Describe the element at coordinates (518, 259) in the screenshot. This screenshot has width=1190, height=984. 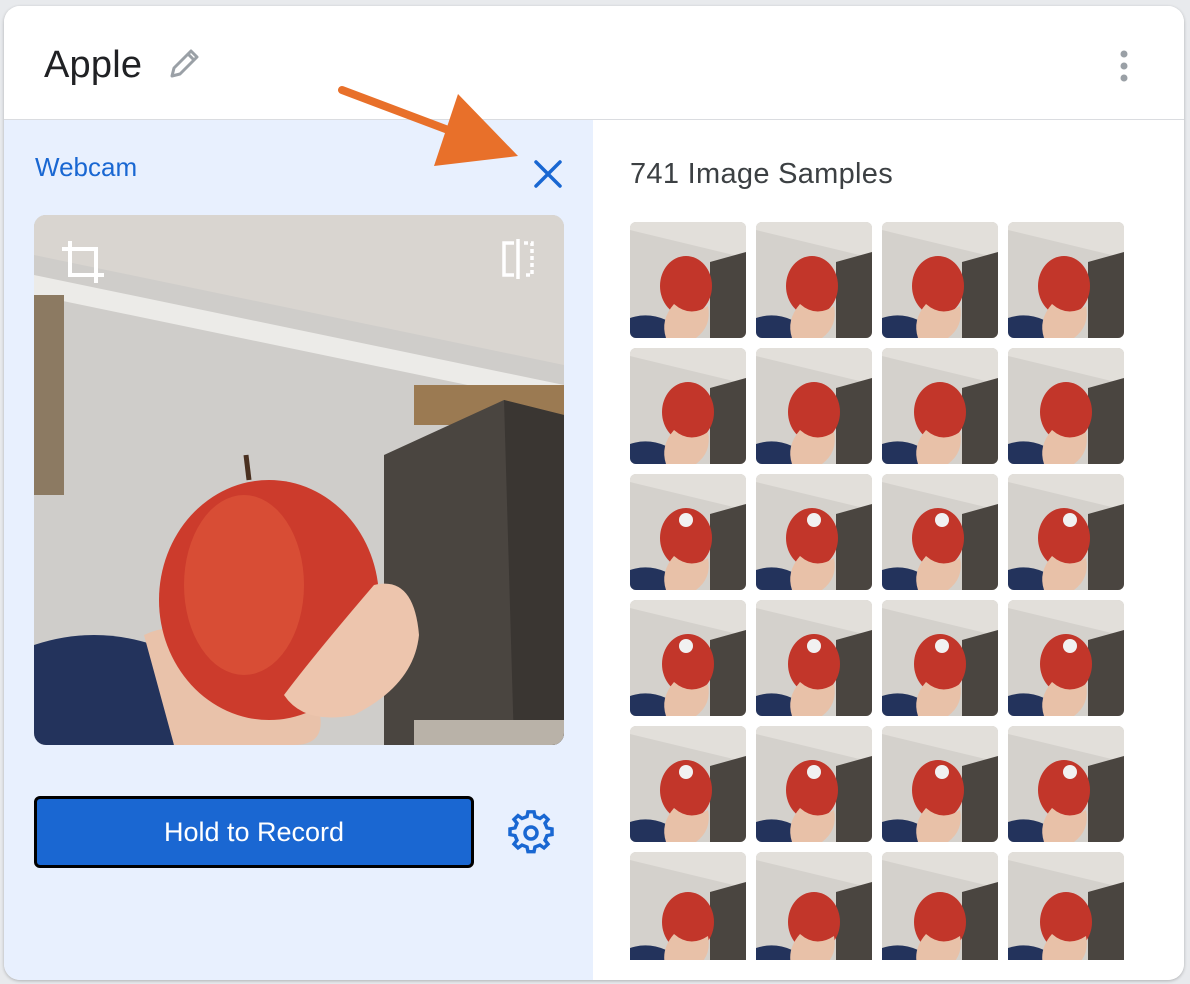
I see `flip-icon` at that location.